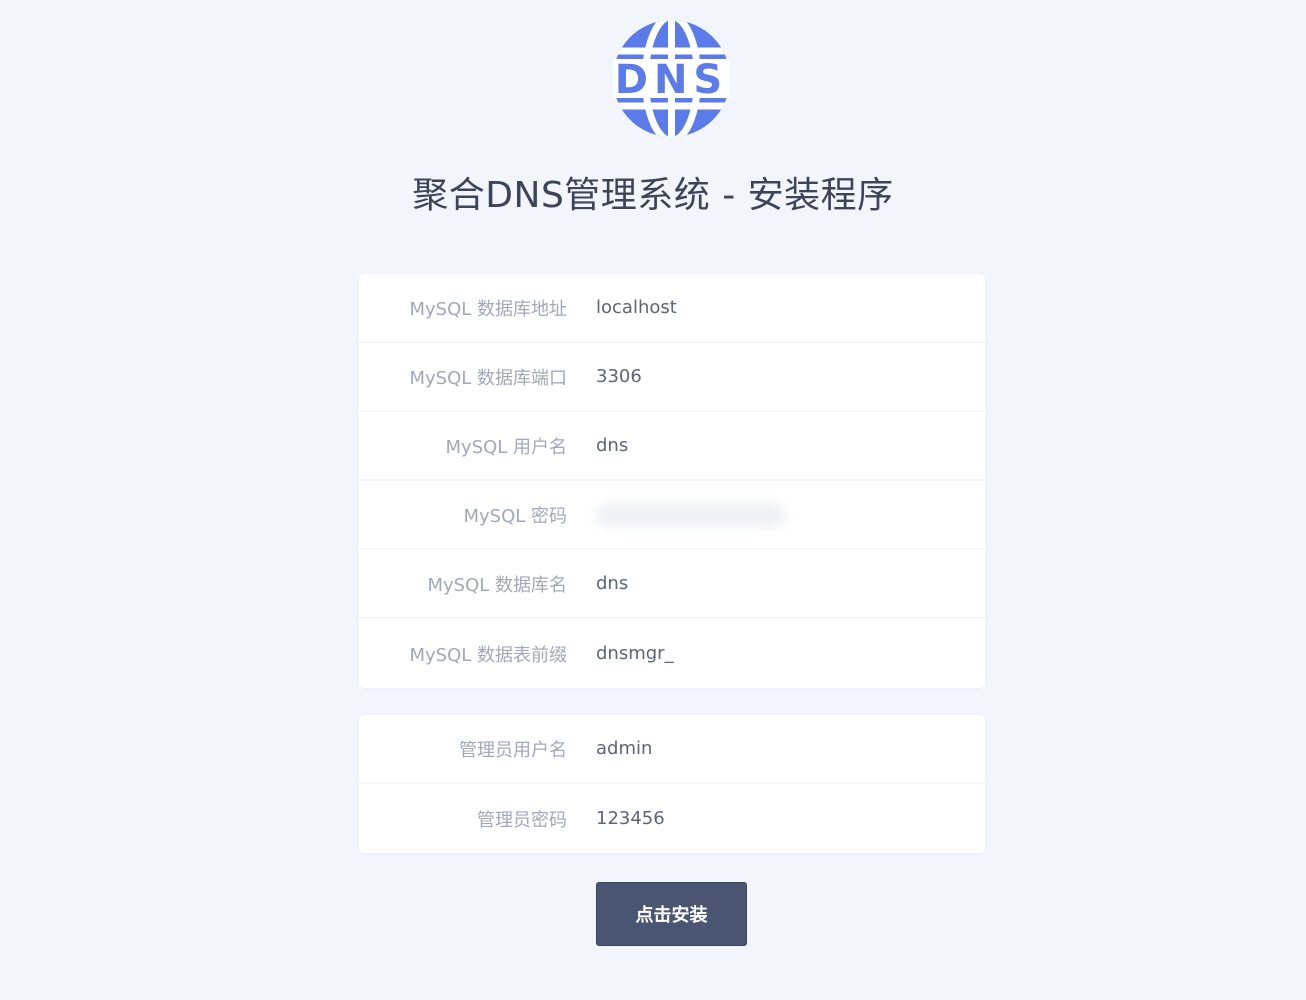 Image resolution: width=1306 pixels, height=1000 pixels. I want to click on db-port-input, so click(776, 376).